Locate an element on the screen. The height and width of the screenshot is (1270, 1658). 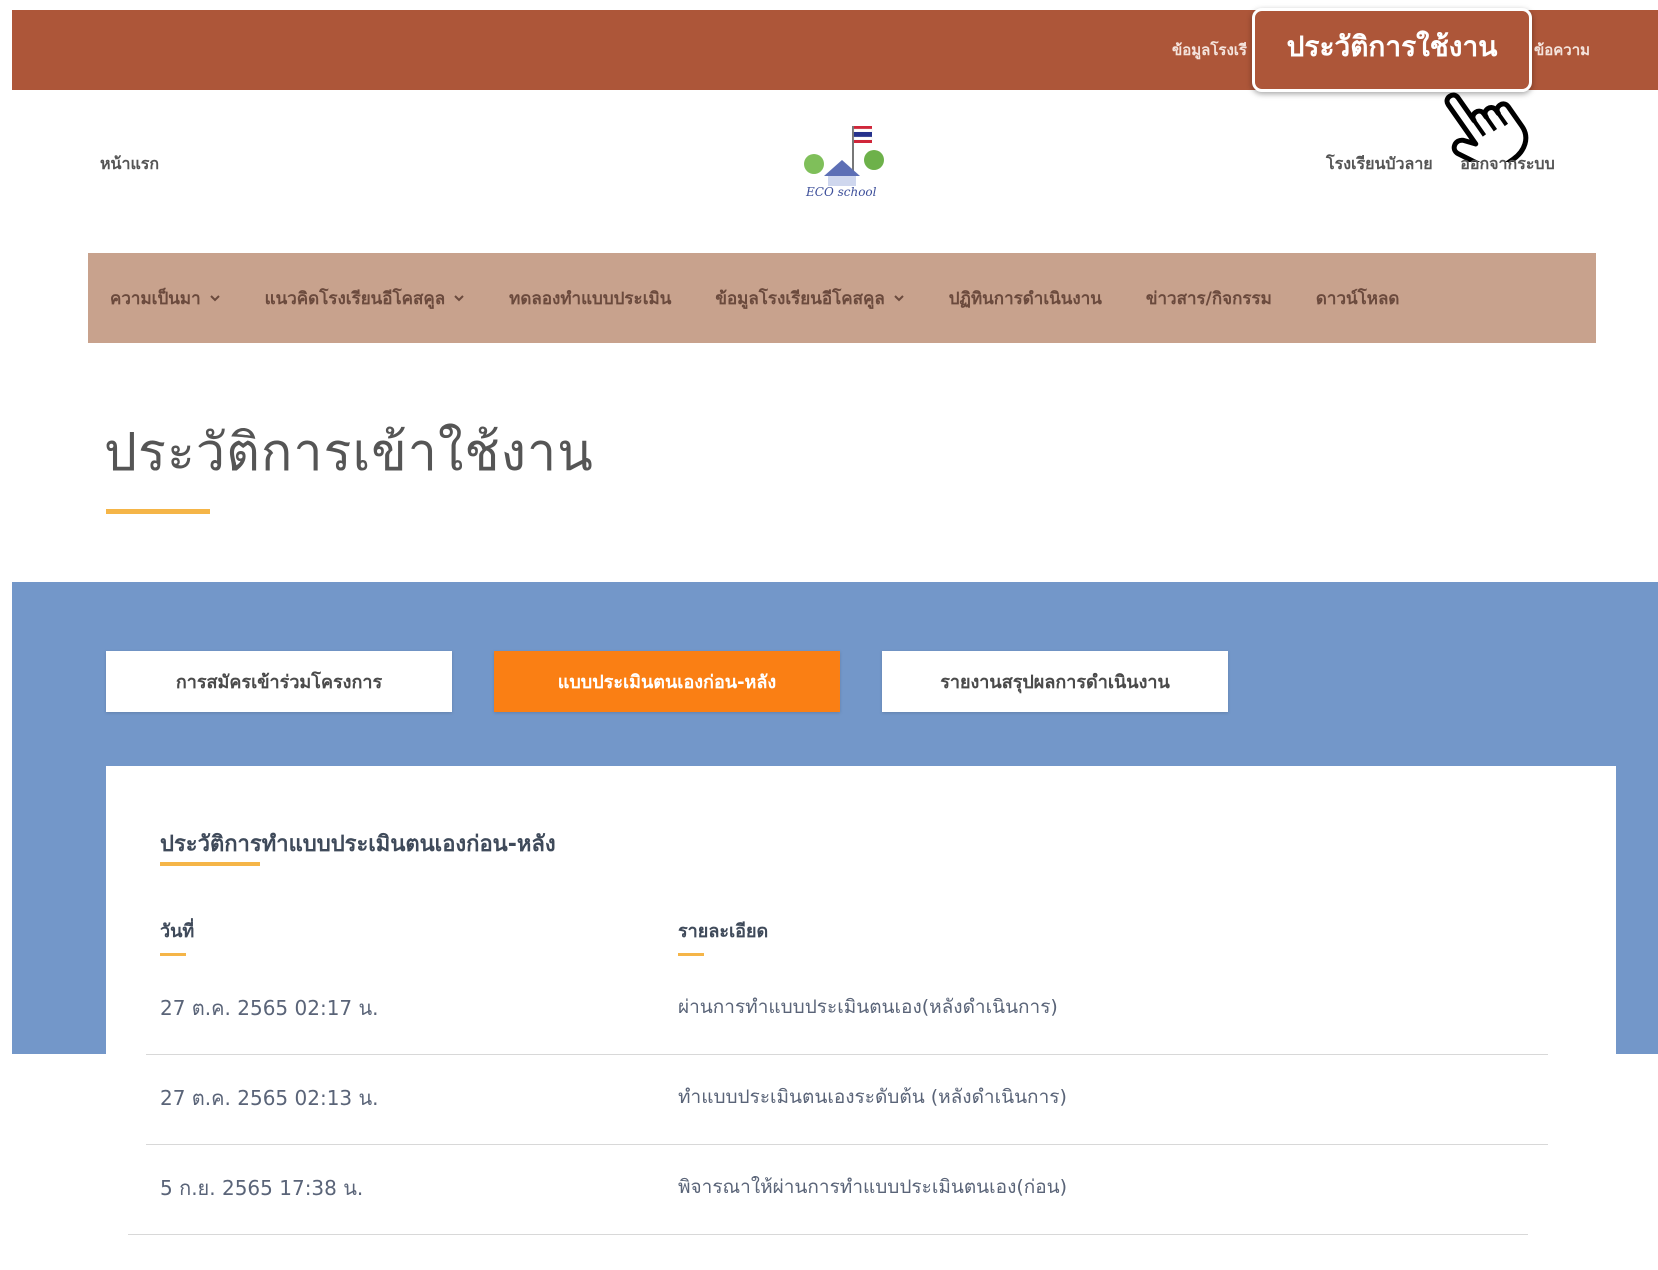
table-row-detail: พิจารณาให้ผ่านการทำแบบประเมินตนเอง(ก่อน) is located at coordinates (873, 1187).